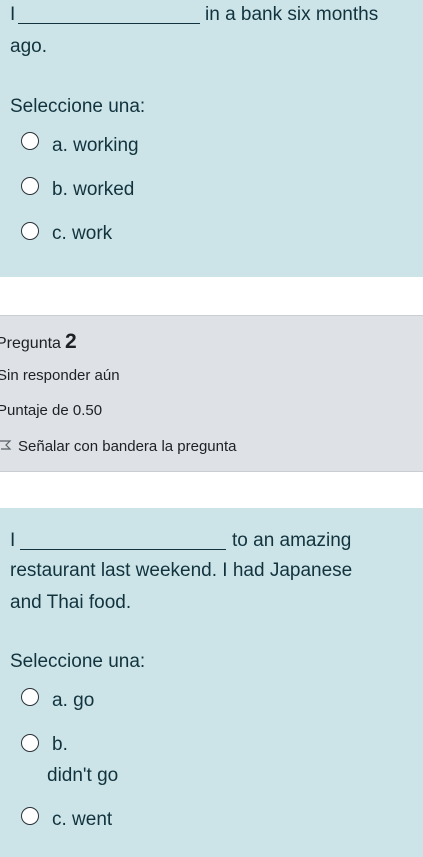  What do you see at coordinates (93, 189) in the screenshot?
I see `option-label: b. worked` at bounding box center [93, 189].